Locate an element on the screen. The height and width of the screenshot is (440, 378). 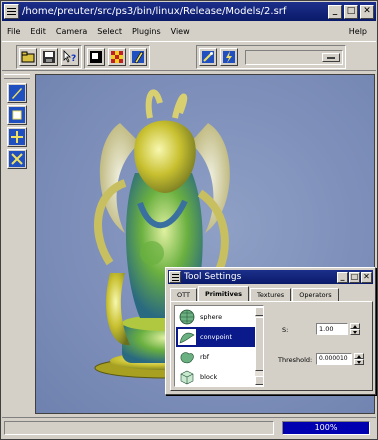
draw-tool-button is located at coordinates (17, 93).